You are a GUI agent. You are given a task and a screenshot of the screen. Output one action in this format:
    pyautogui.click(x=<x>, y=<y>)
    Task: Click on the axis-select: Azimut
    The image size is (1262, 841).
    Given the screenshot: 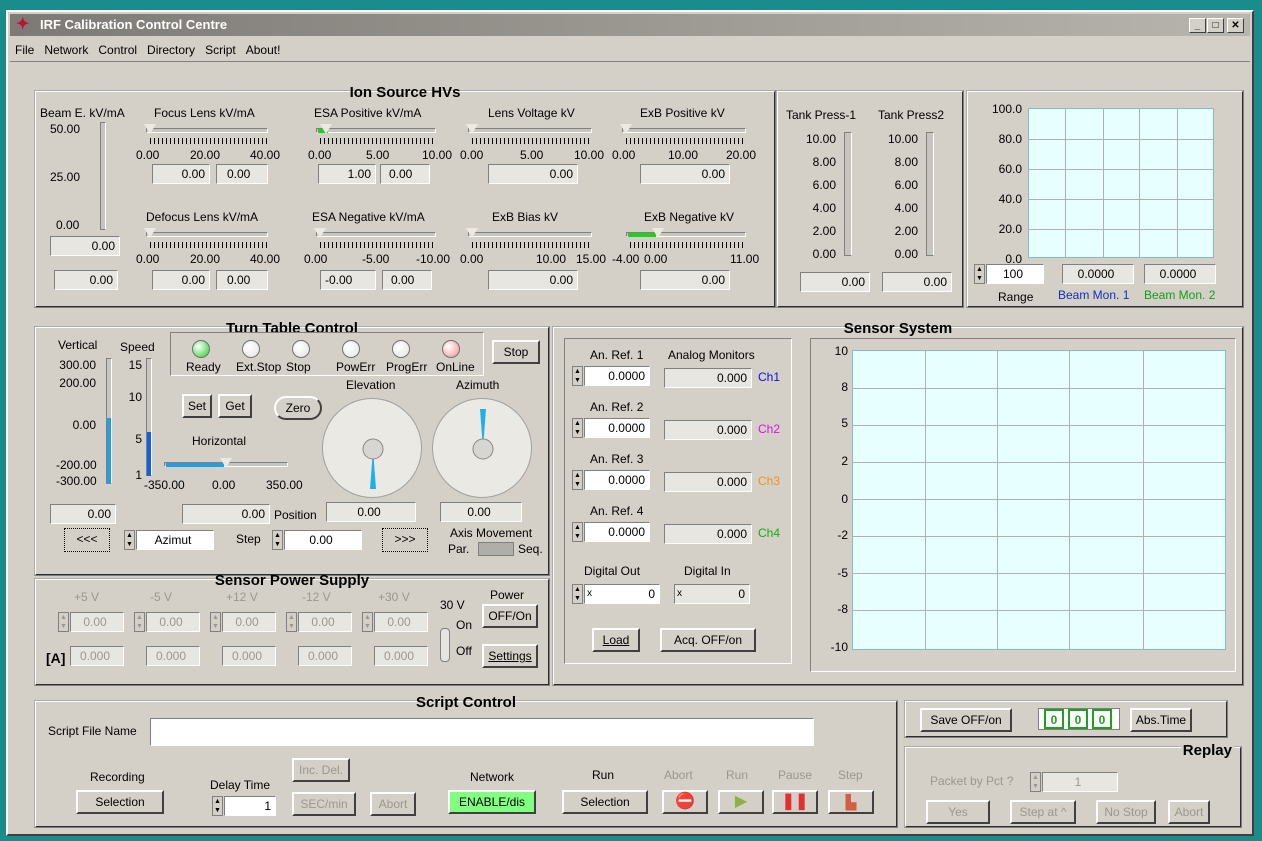 What is the action you would take?
    pyautogui.click(x=175, y=540)
    